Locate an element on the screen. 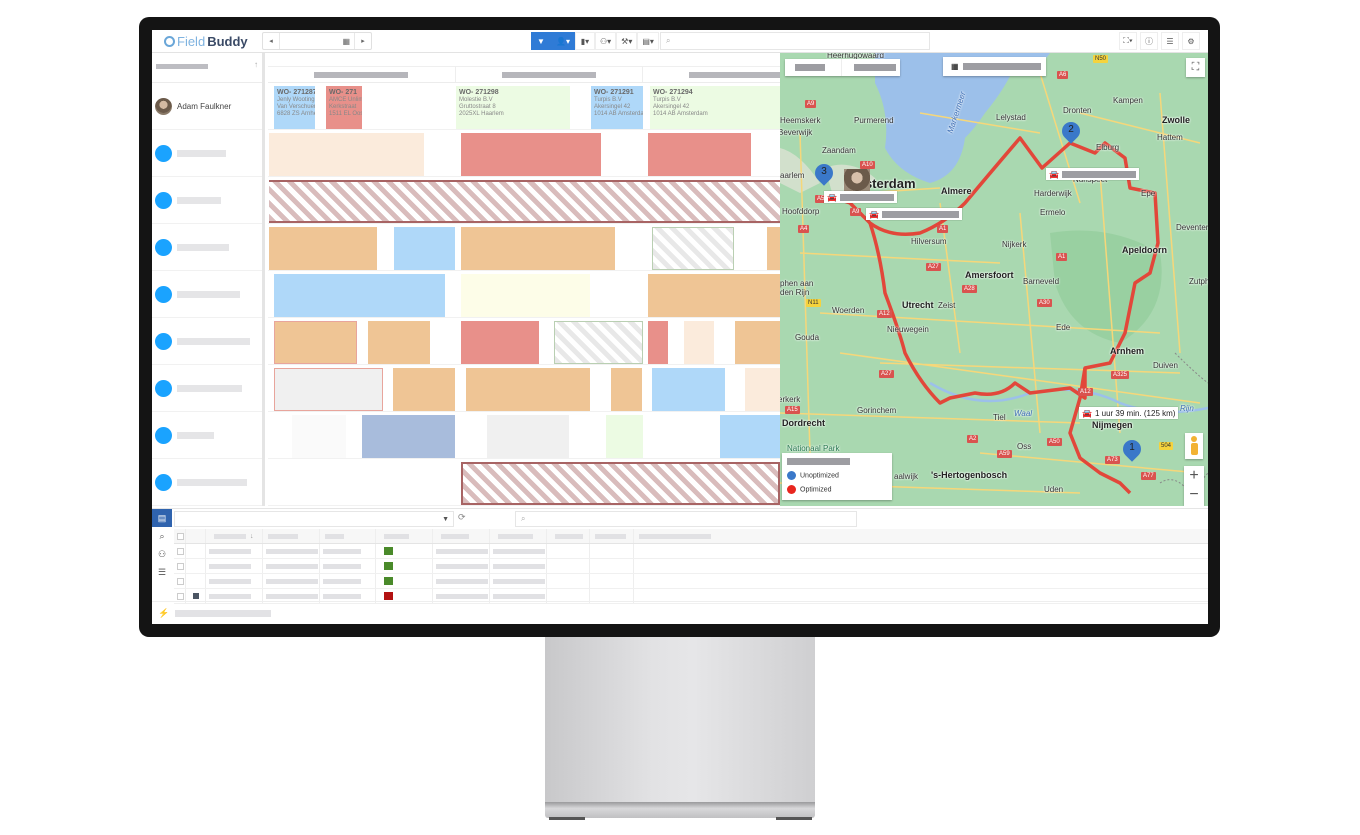 Image resolution: width=1360 pixels, height=835 pixels. select-all-checkbox is located at coordinates (180, 536).